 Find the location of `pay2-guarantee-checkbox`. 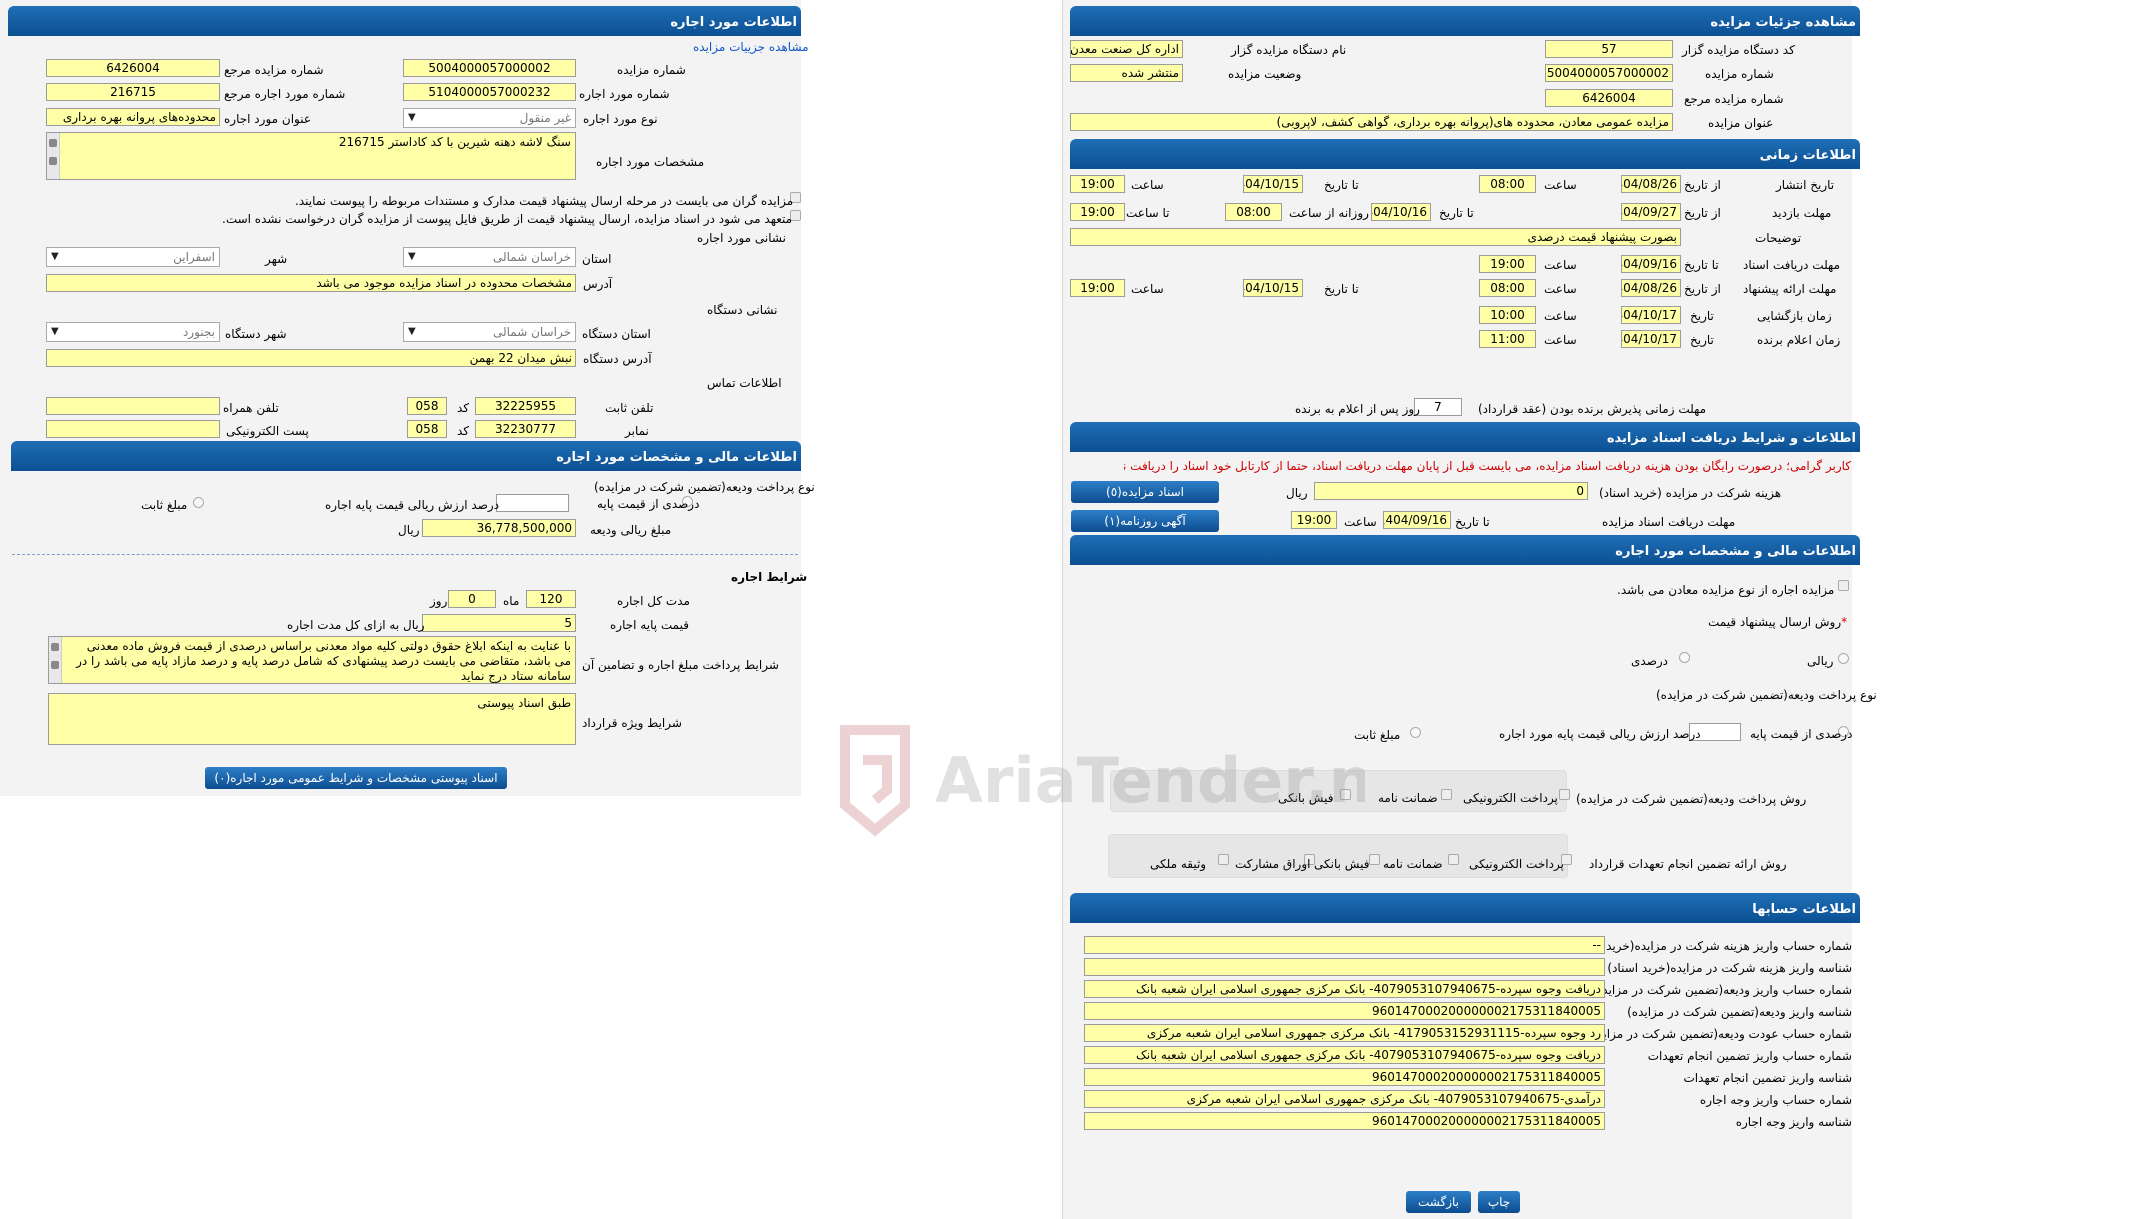

pay2-guarantee-checkbox is located at coordinates (1453, 859).